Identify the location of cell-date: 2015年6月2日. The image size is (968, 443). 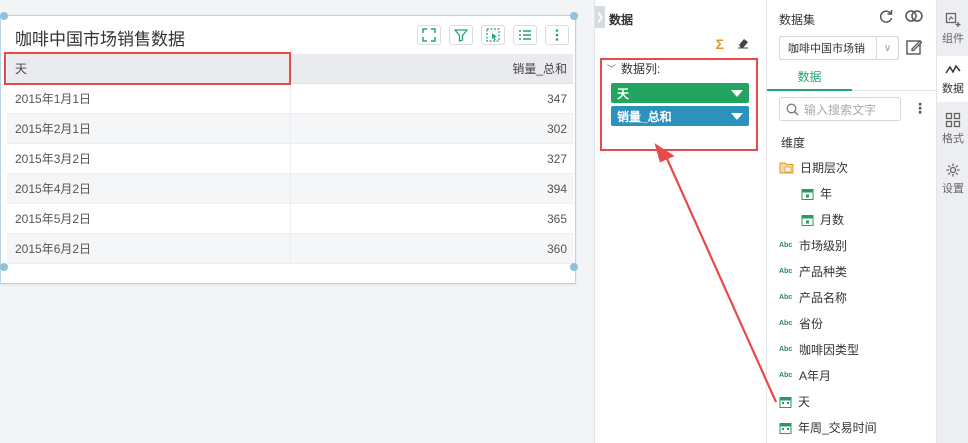
(149, 248).